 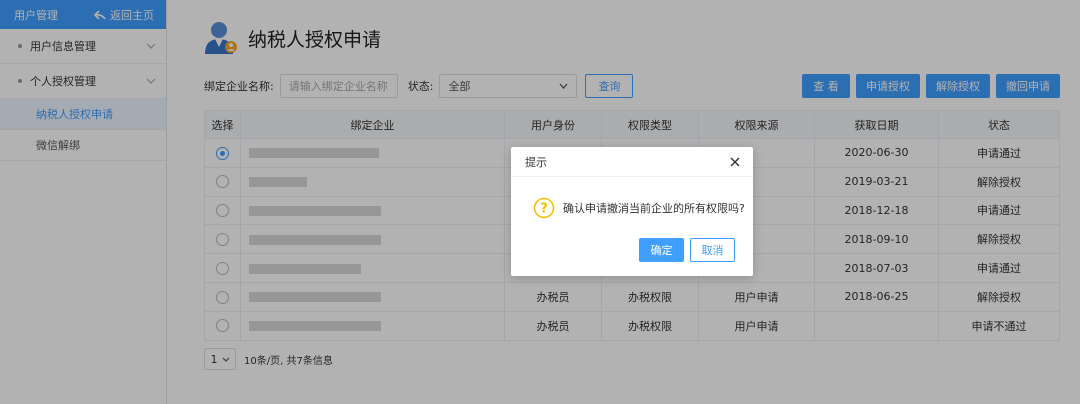 What do you see at coordinates (632, 162) in the screenshot?
I see `dialog-header: 提示` at bounding box center [632, 162].